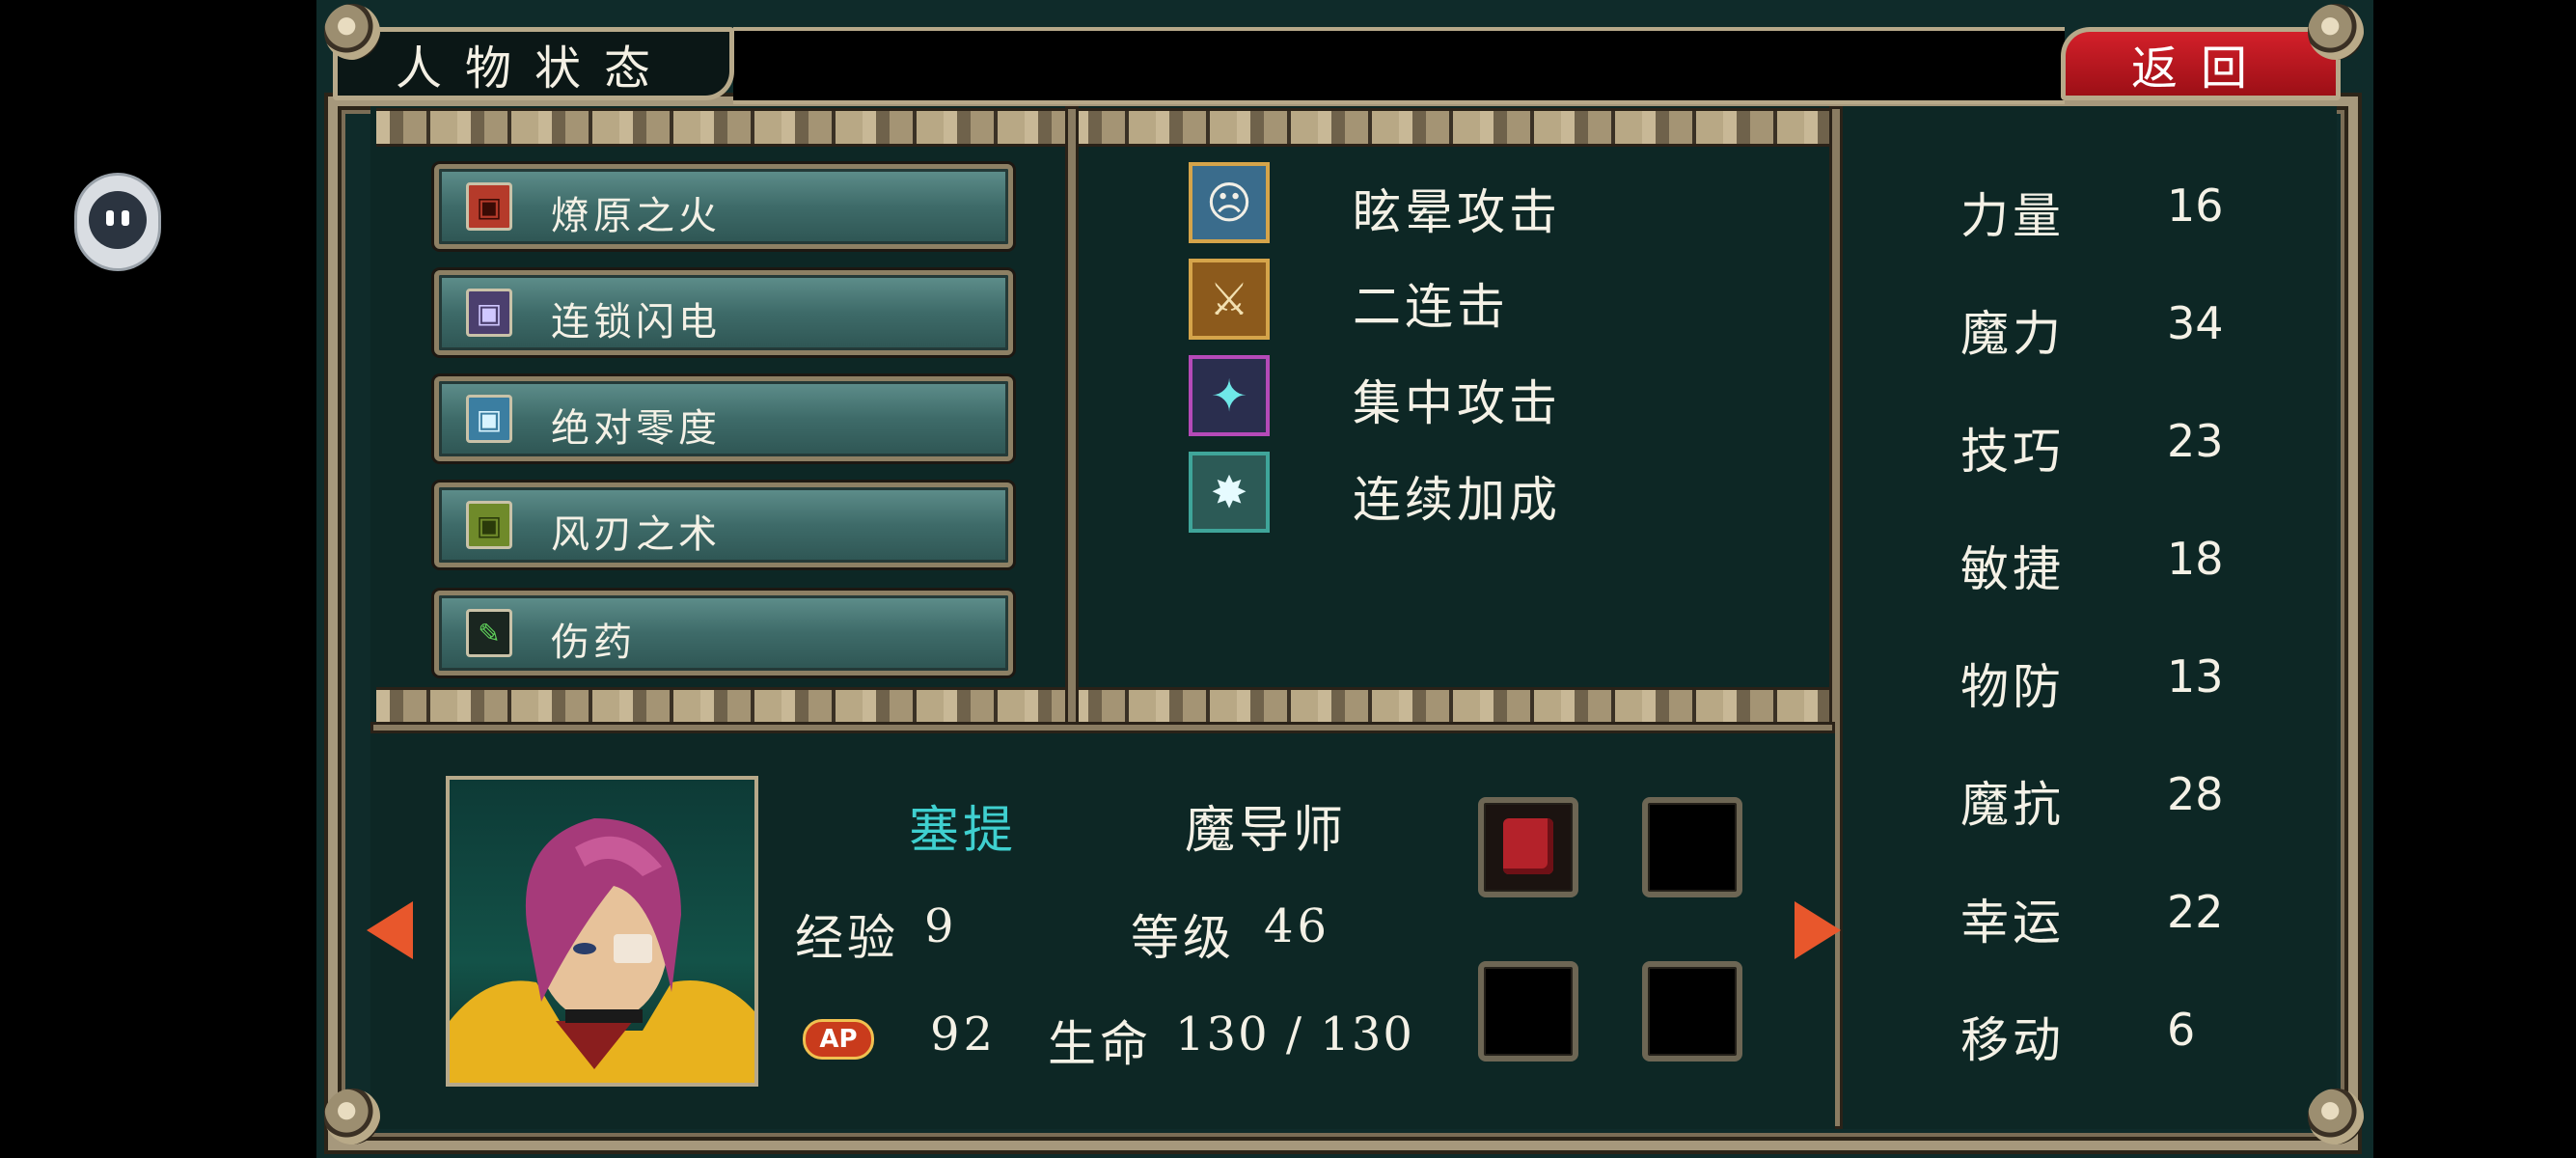 This screenshot has width=2576, height=1158. Describe the element at coordinates (2201, 63) in the screenshot. I see `return-button: 返回` at that location.